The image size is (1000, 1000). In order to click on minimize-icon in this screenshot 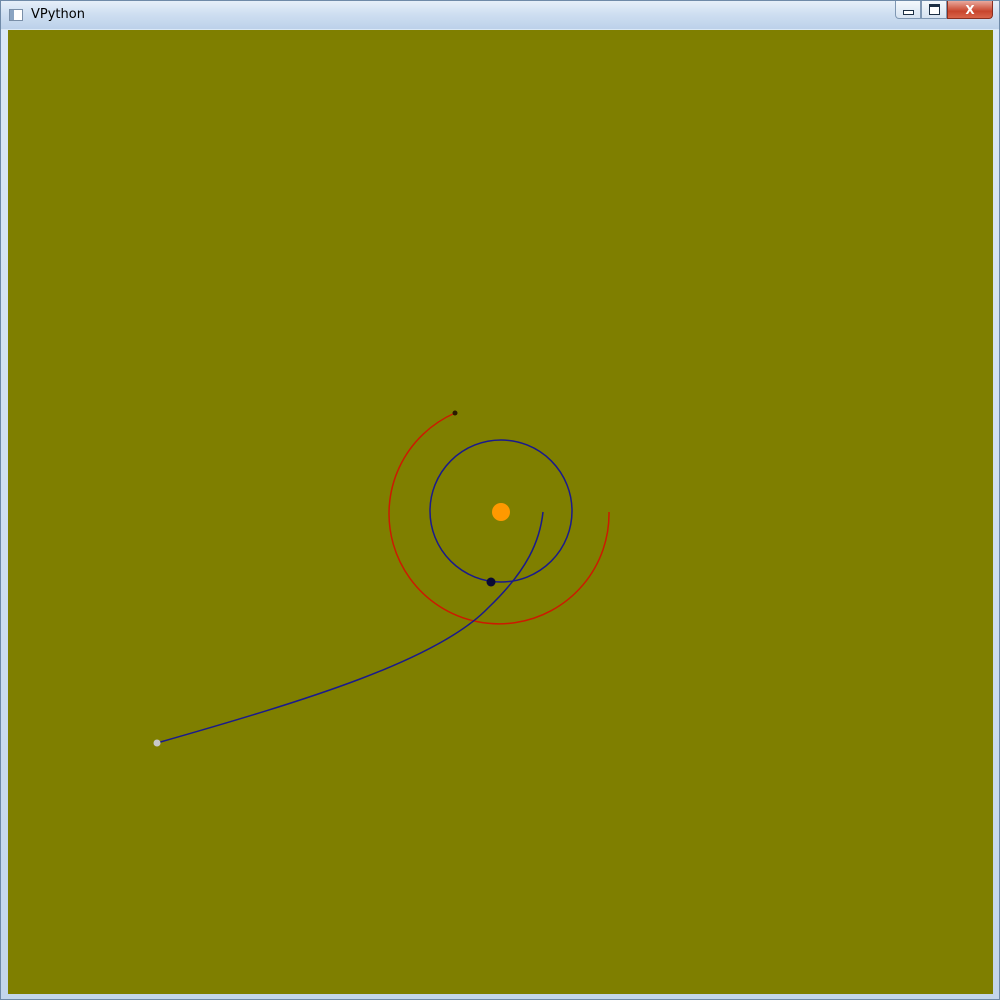, I will do `click(908, 12)`.